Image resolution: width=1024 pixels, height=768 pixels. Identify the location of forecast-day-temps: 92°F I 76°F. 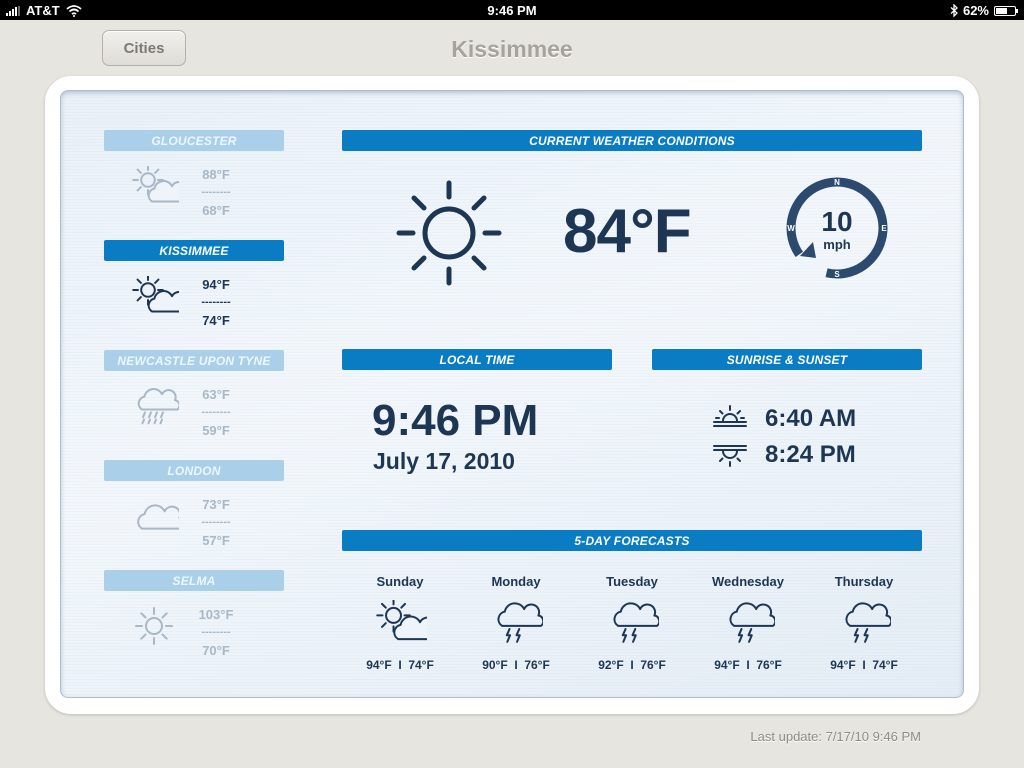
(632, 665).